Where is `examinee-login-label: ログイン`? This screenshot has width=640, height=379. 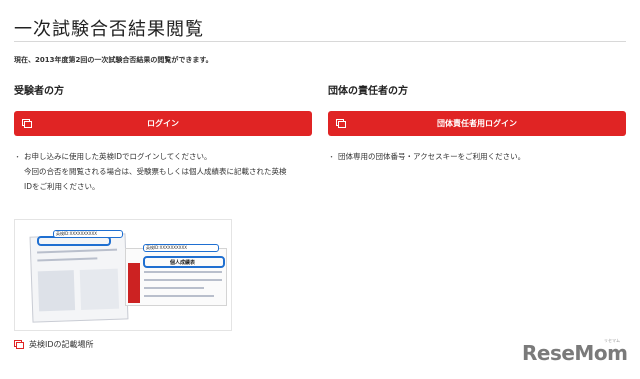
examinee-login-label: ログイン is located at coordinates (163, 123).